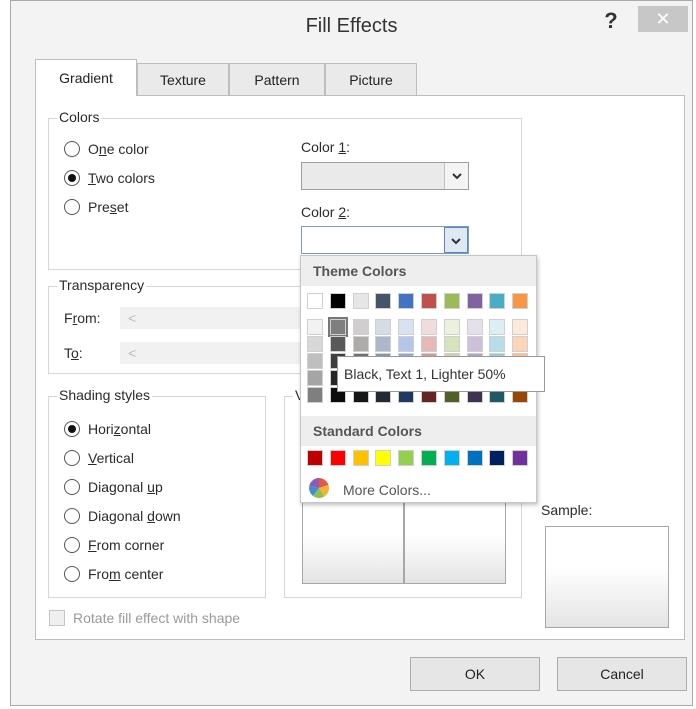  What do you see at coordinates (157, 618) in the screenshot?
I see `rotate-fill-label: Rotate fill effect with shape` at bounding box center [157, 618].